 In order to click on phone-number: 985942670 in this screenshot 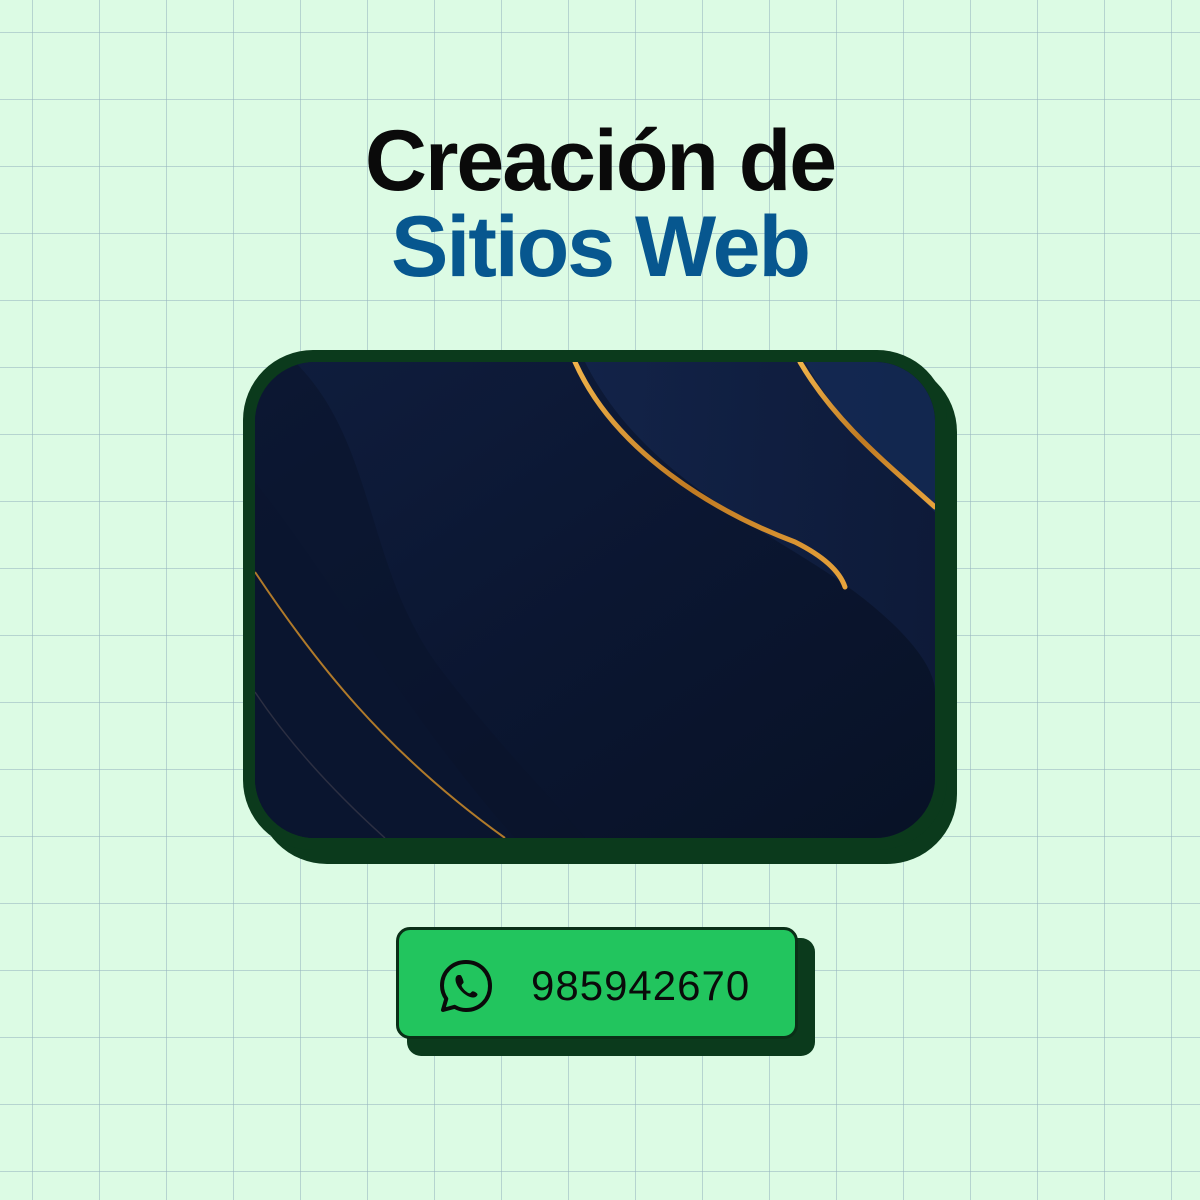, I will do `click(641, 985)`.